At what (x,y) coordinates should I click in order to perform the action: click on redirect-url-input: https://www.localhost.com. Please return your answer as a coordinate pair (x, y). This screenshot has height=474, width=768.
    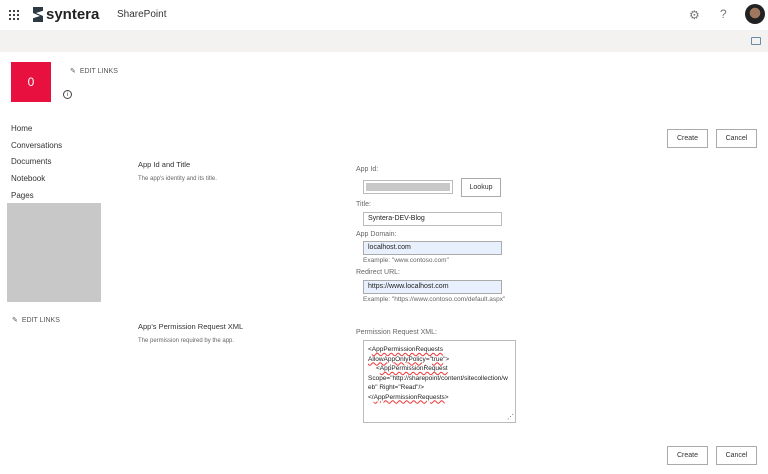
    Looking at the image, I should click on (432, 287).